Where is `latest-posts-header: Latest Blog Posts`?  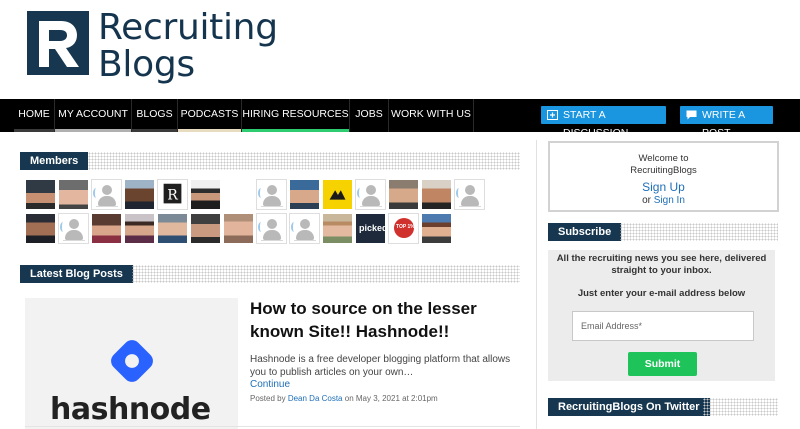 latest-posts-header: Latest Blog Posts is located at coordinates (270, 274).